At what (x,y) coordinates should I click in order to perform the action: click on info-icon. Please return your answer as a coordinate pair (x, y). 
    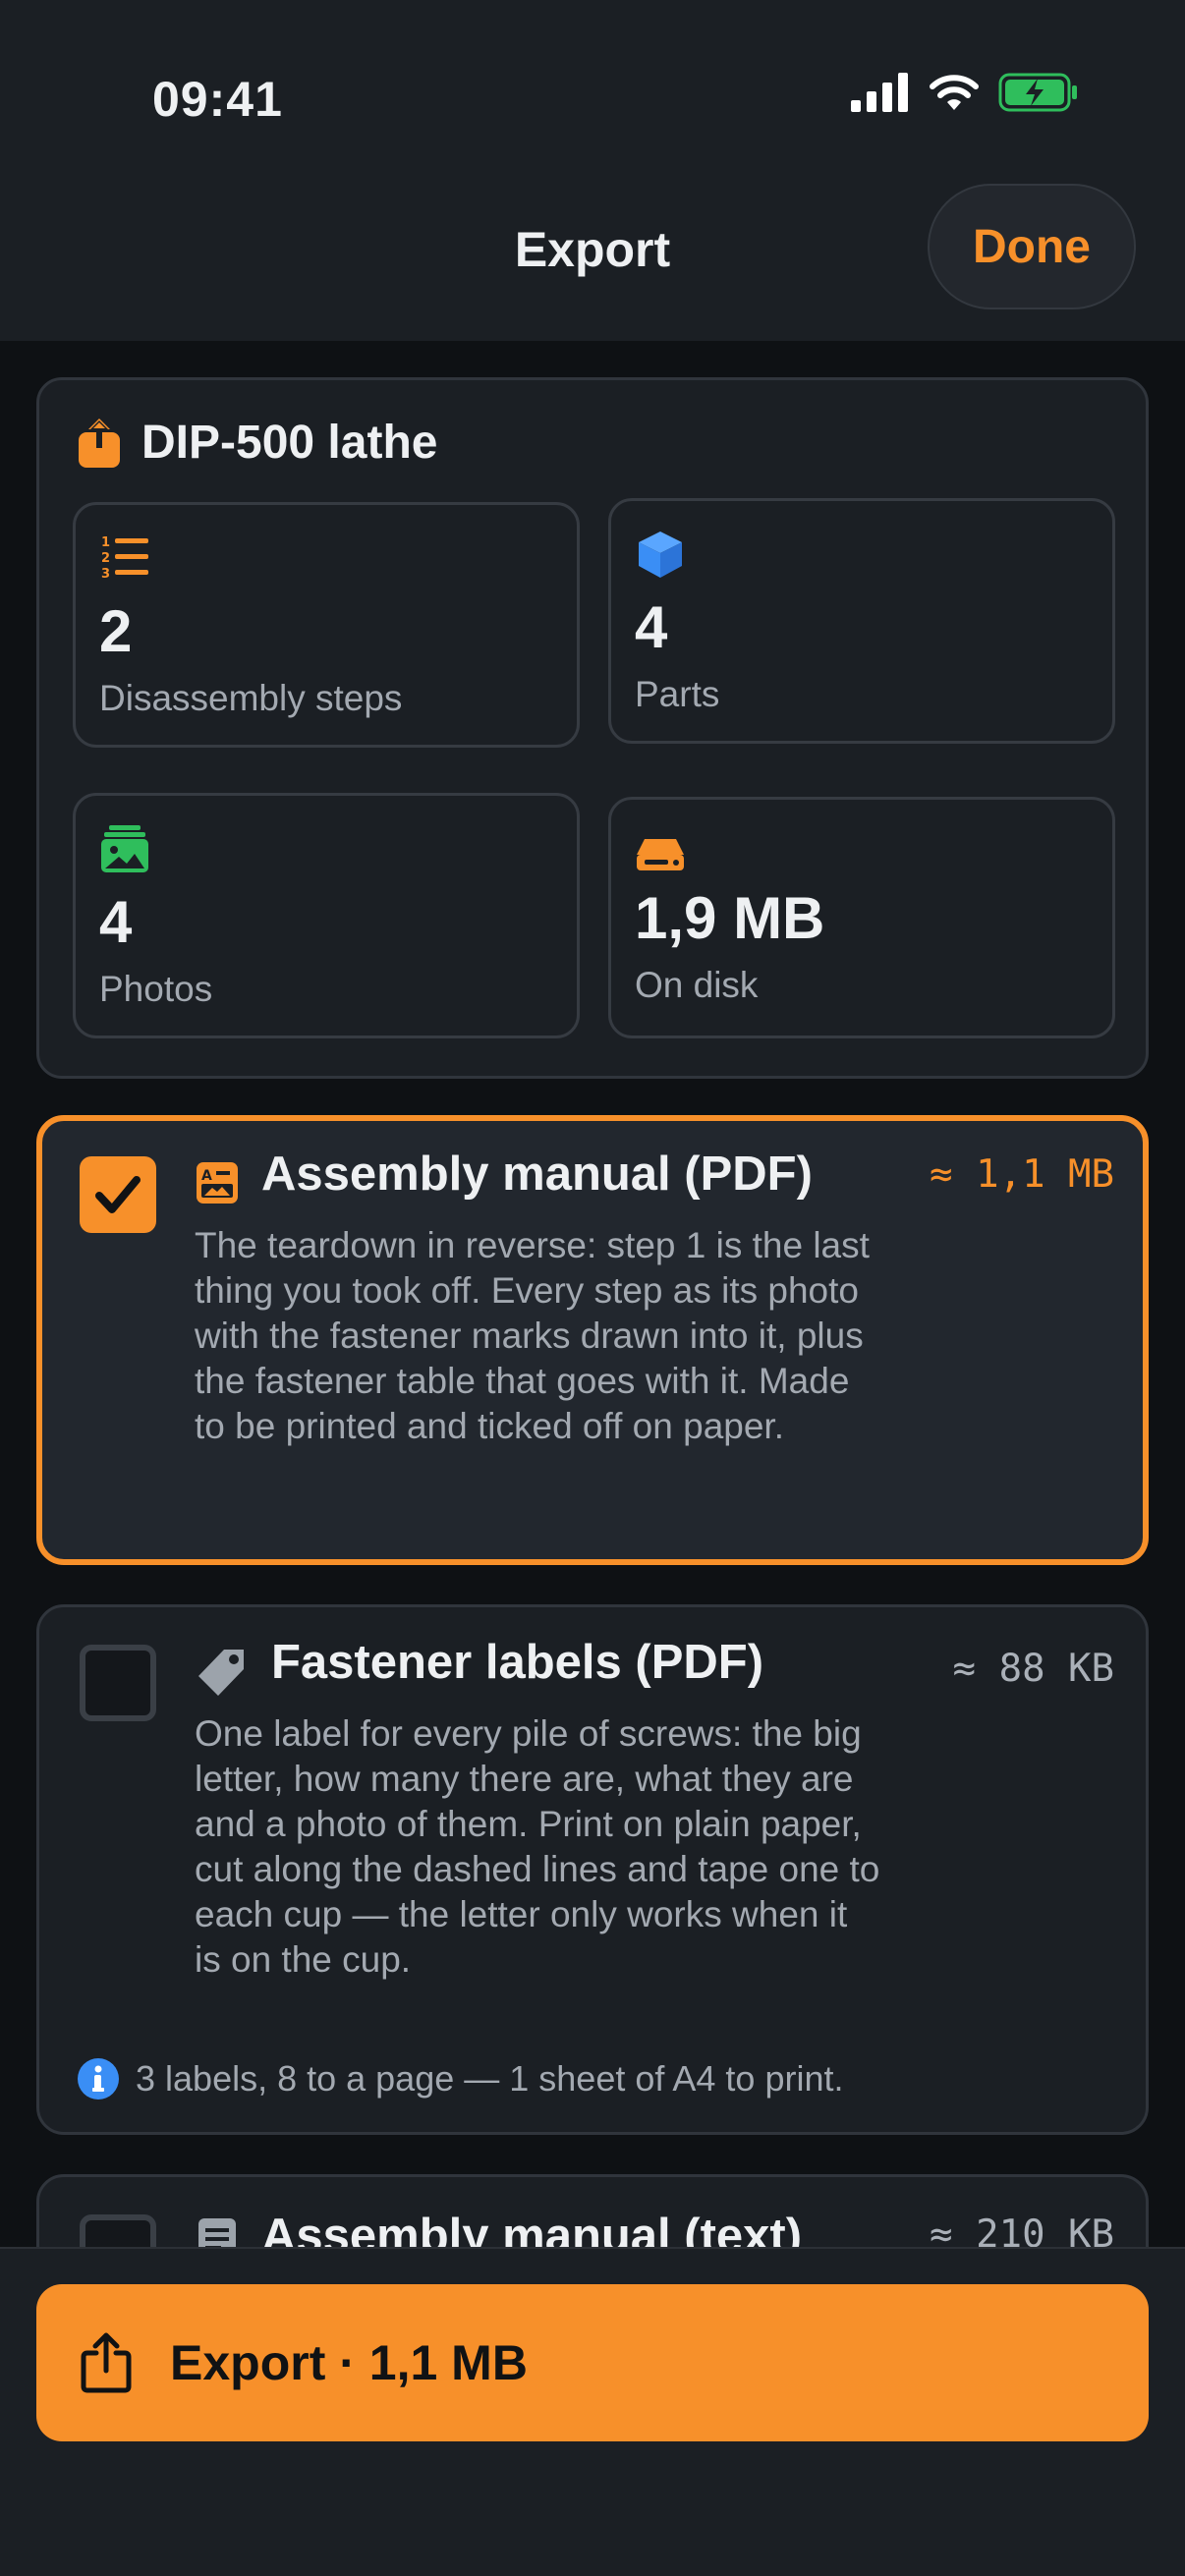
    Looking at the image, I should click on (99, 2079).